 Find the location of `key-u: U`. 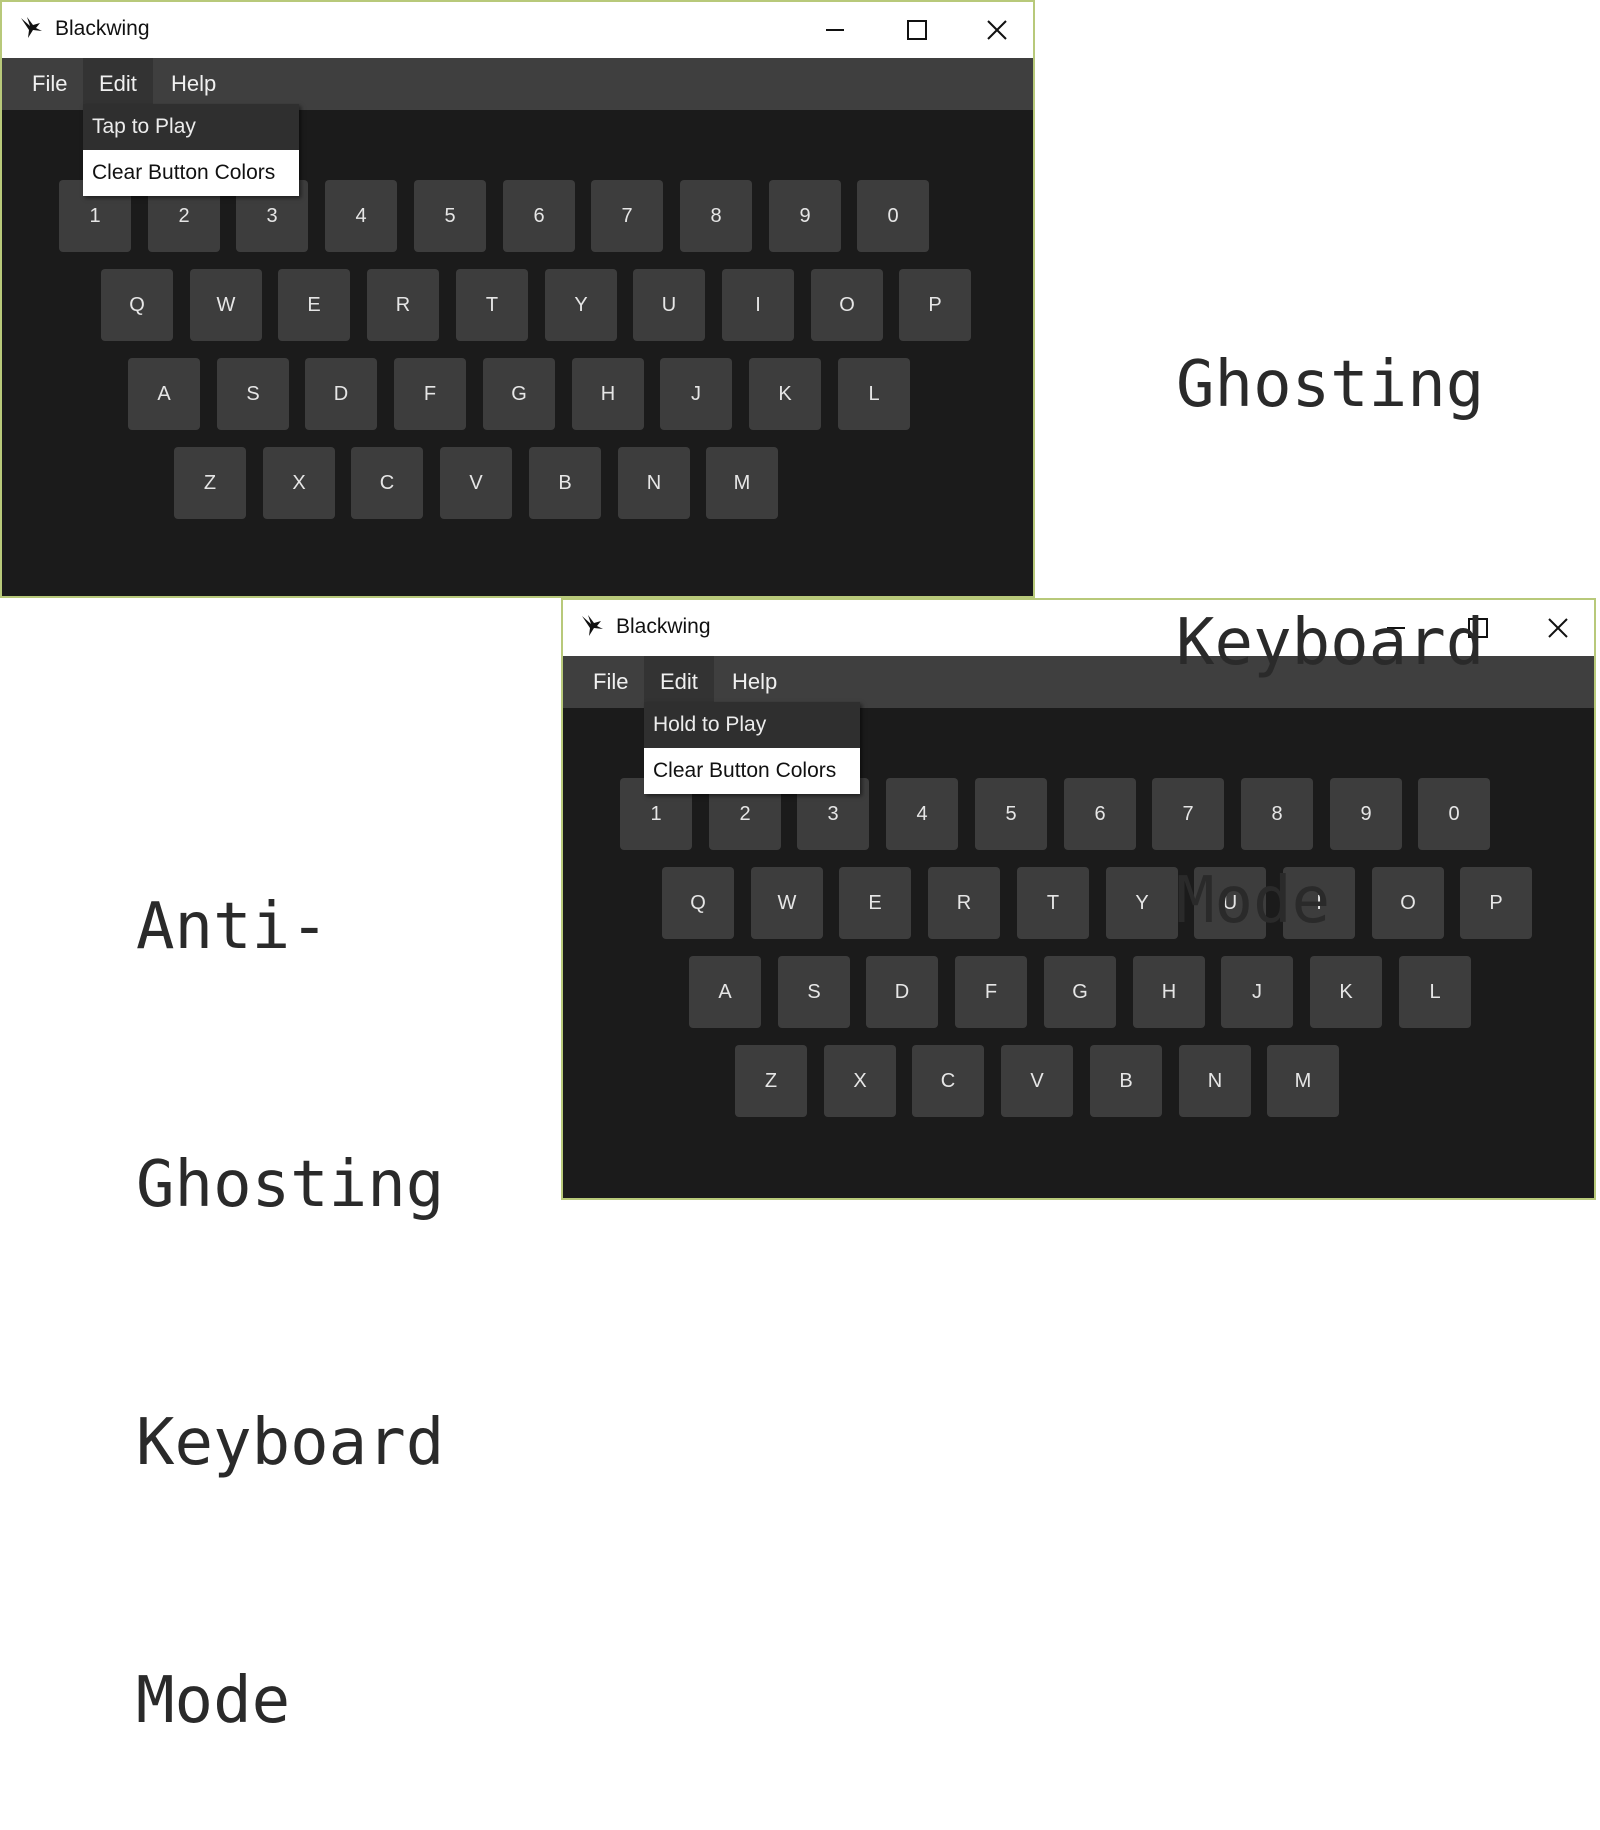

key-u: U is located at coordinates (669, 305).